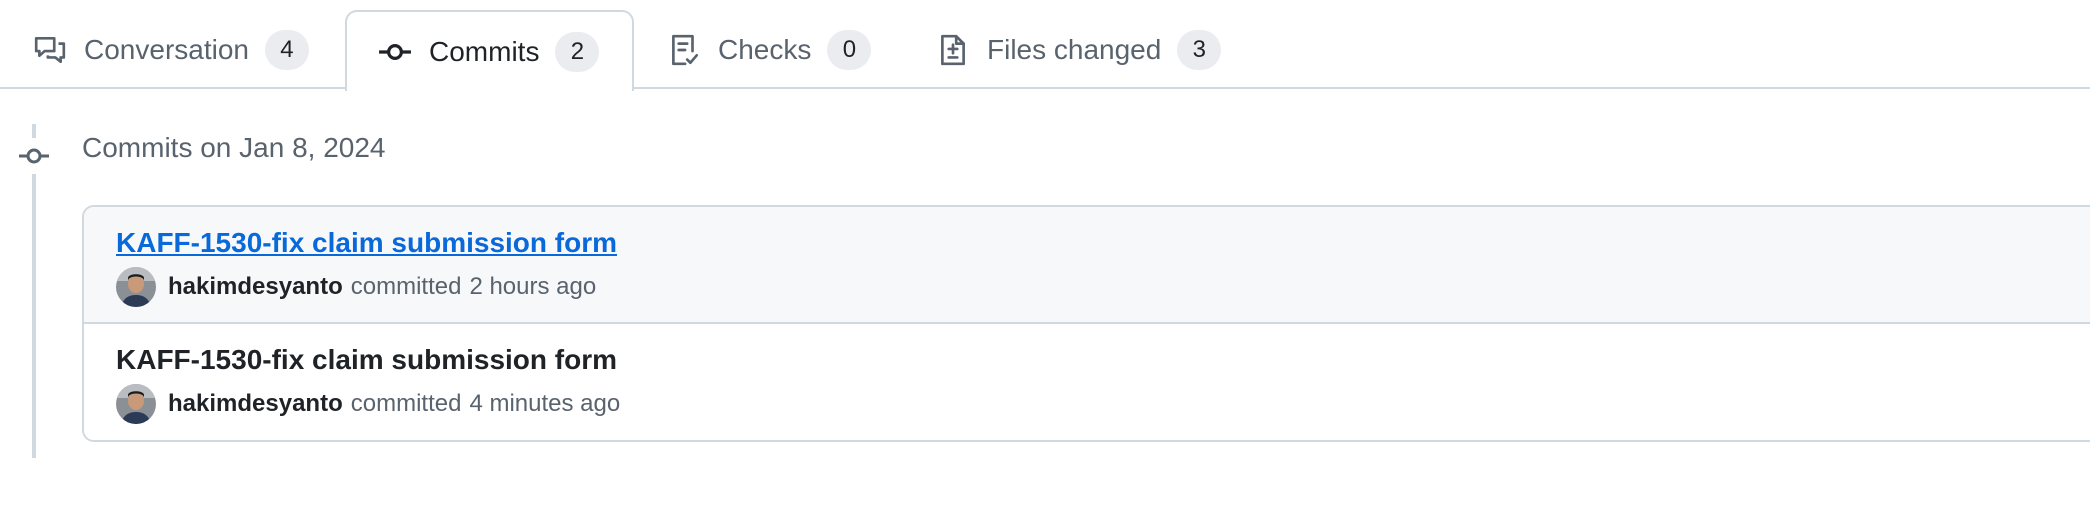 Image resolution: width=2090 pixels, height=526 pixels. I want to click on comment-discussion-icon, so click(50, 50).